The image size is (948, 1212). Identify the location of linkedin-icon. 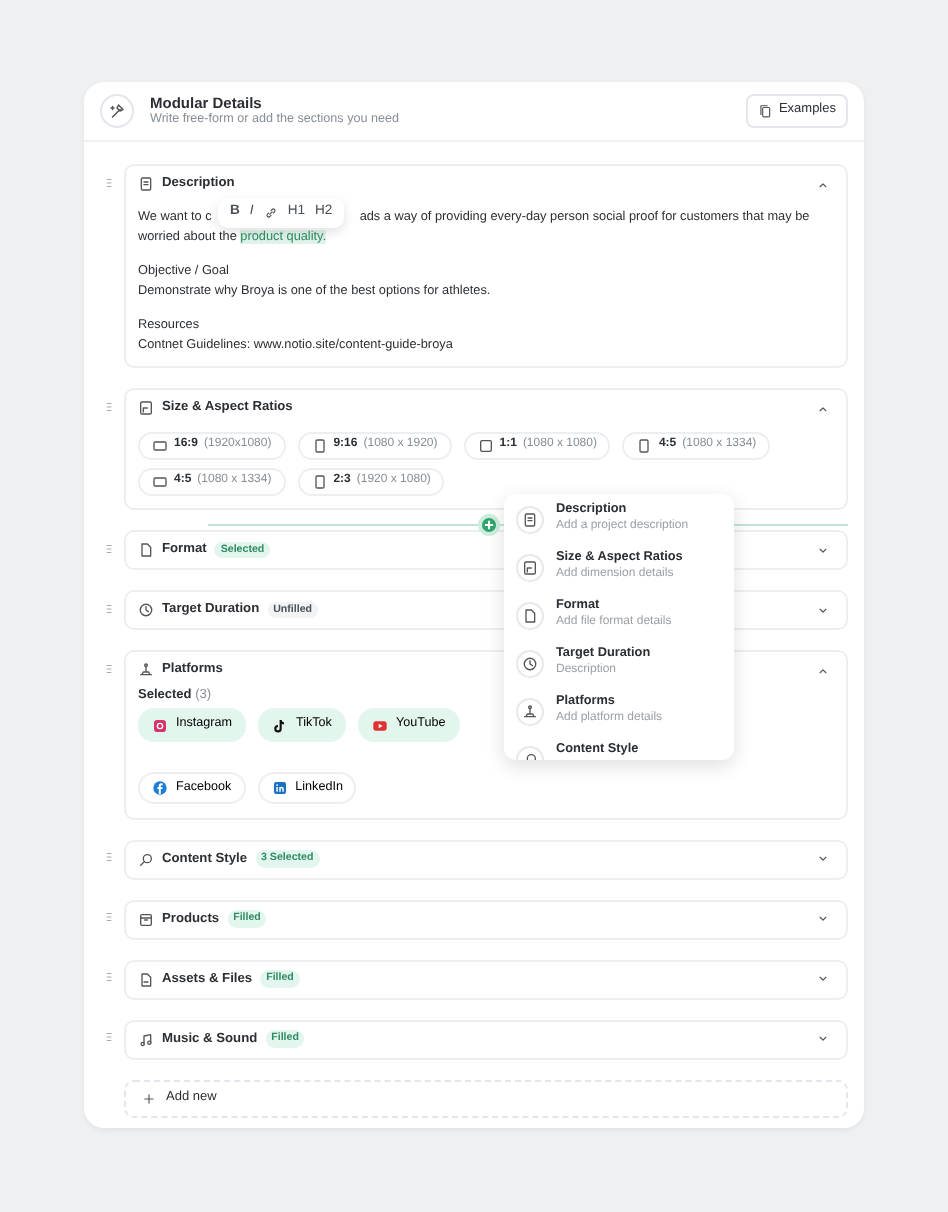
(279, 787).